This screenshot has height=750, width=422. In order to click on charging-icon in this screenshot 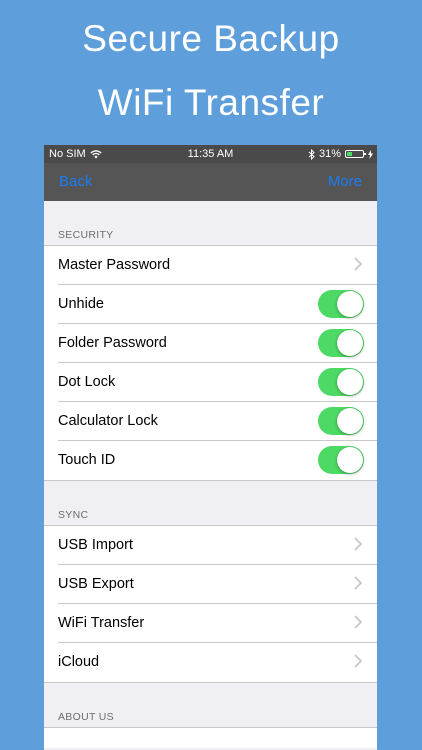, I will do `click(370, 154)`.